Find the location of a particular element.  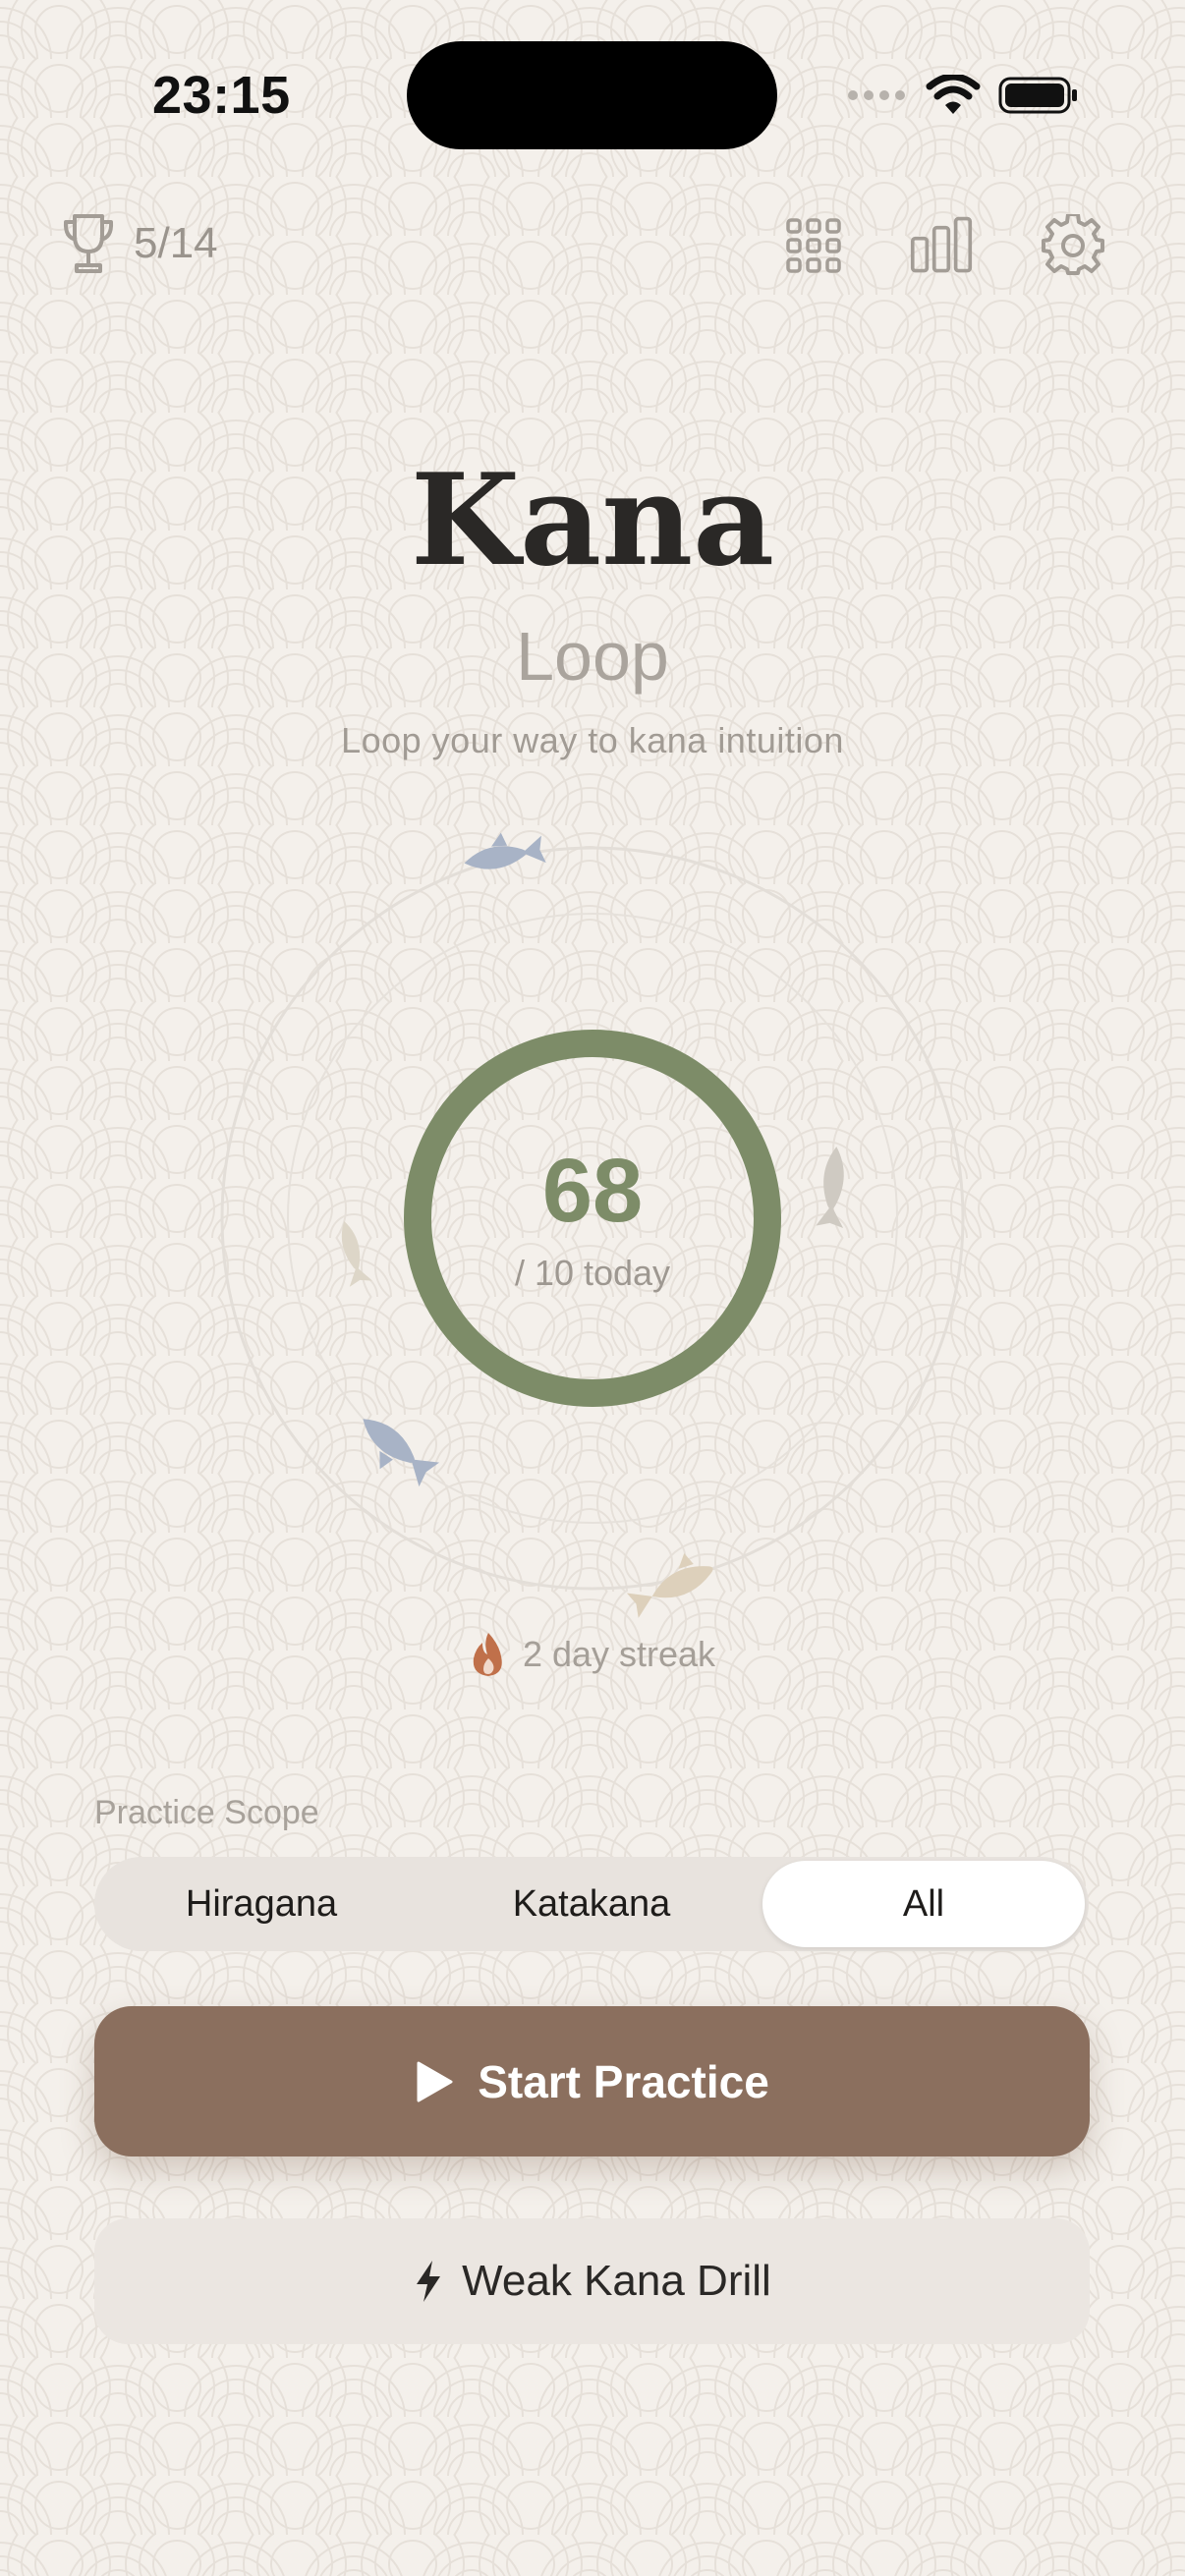

status-time: 23:15 is located at coordinates (222, 95).